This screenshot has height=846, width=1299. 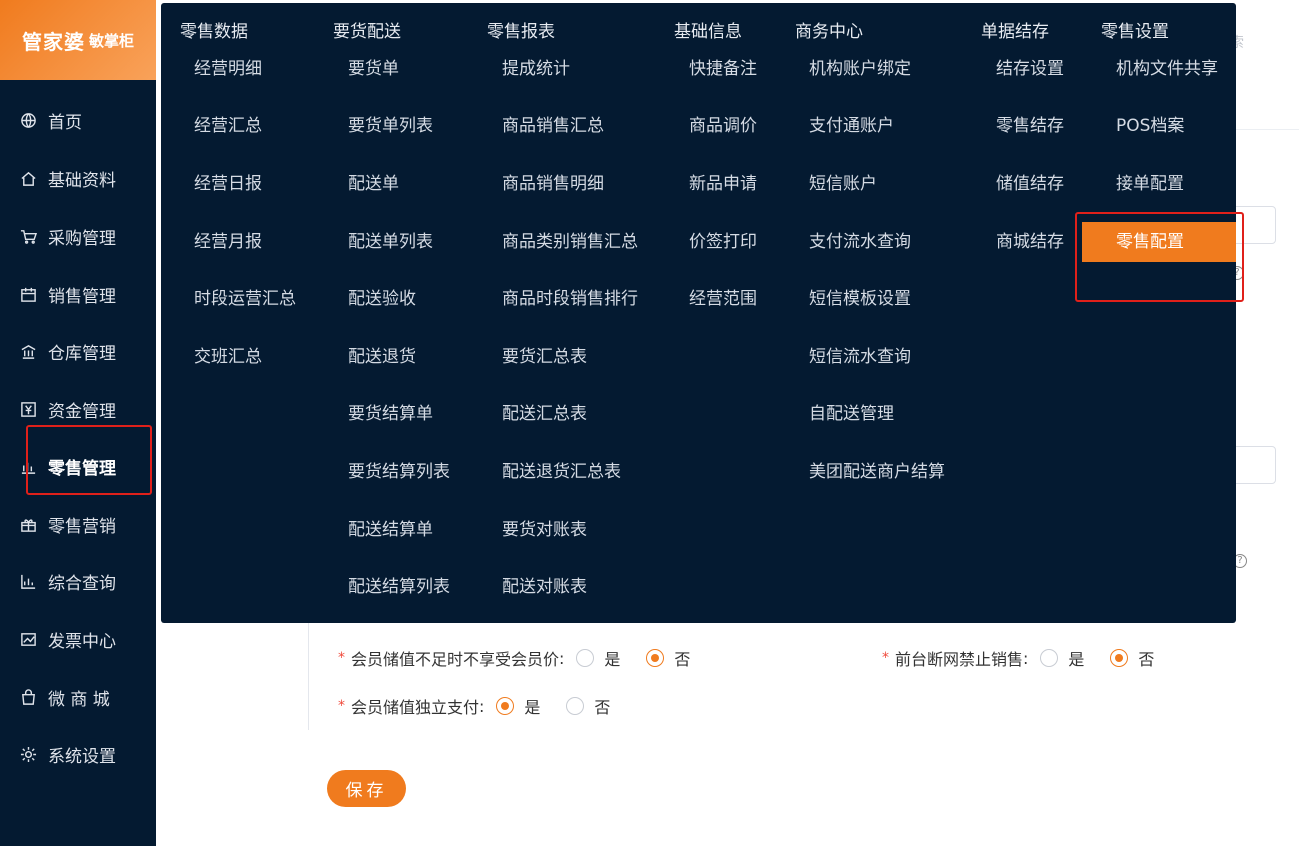 What do you see at coordinates (28, 120) in the screenshot?
I see `globe-icon` at bounding box center [28, 120].